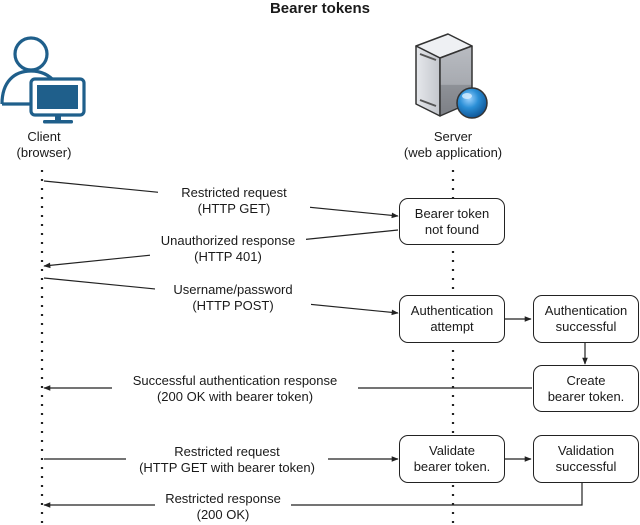 The height and width of the screenshot is (525, 640). What do you see at coordinates (233, 305) in the screenshot?
I see `msg-line2: (HTTP POST)` at bounding box center [233, 305].